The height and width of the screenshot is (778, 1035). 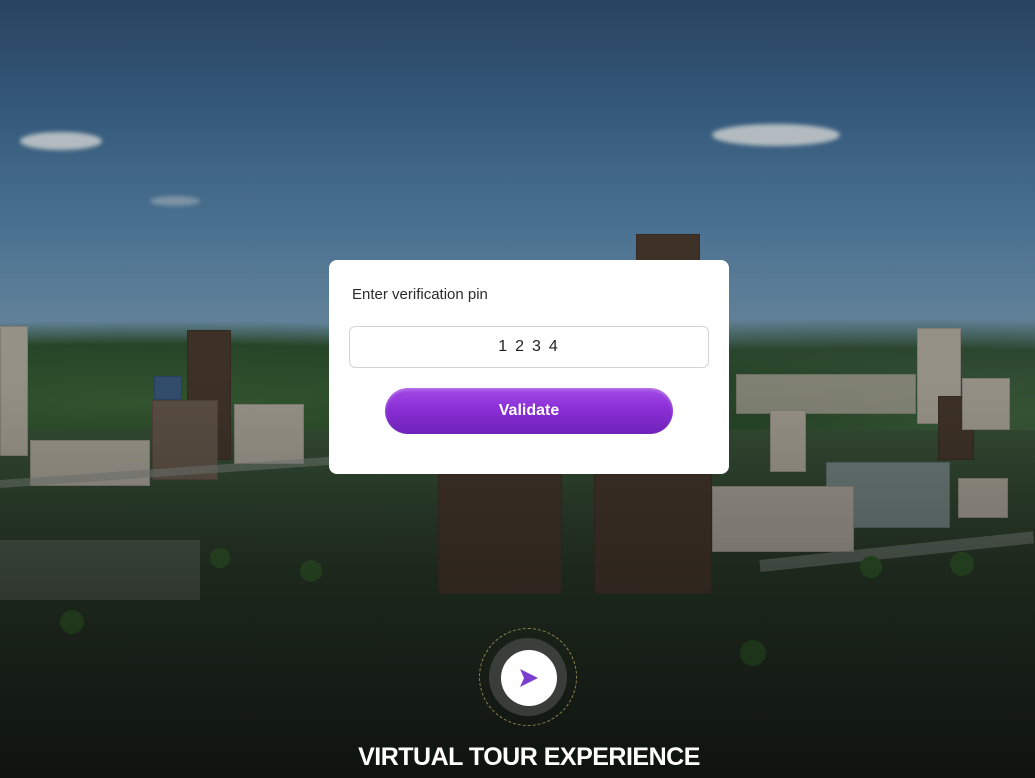 What do you see at coordinates (420, 294) in the screenshot?
I see `pin-label: Enter verification pin` at bounding box center [420, 294].